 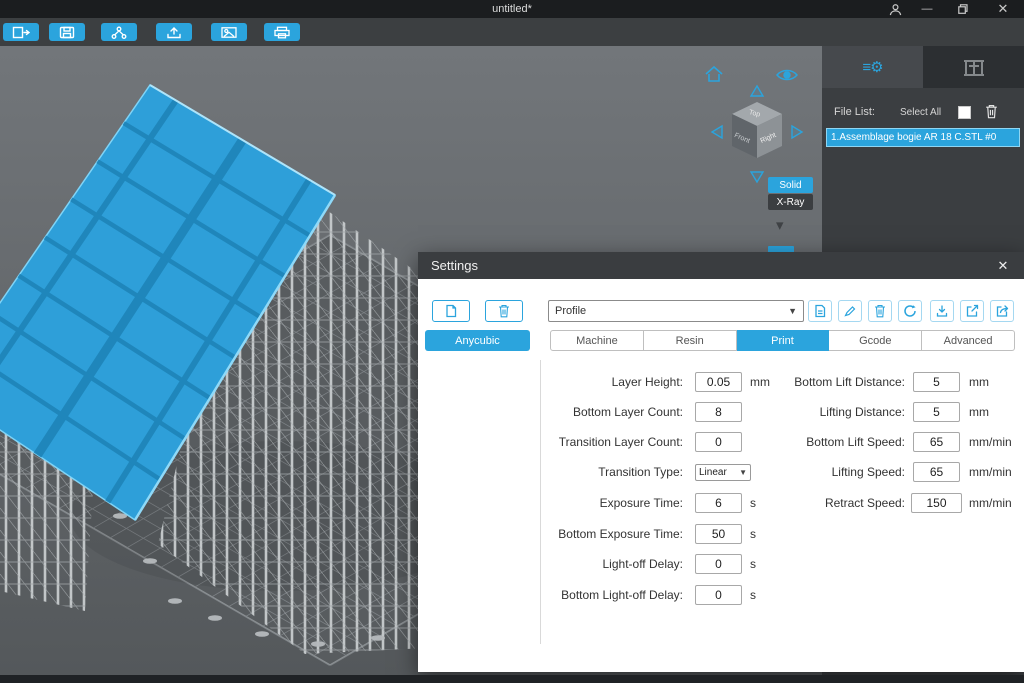 What do you see at coordinates (1003, 265) in the screenshot?
I see `settings-close-button: ✕` at bounding box center [1003, 265].